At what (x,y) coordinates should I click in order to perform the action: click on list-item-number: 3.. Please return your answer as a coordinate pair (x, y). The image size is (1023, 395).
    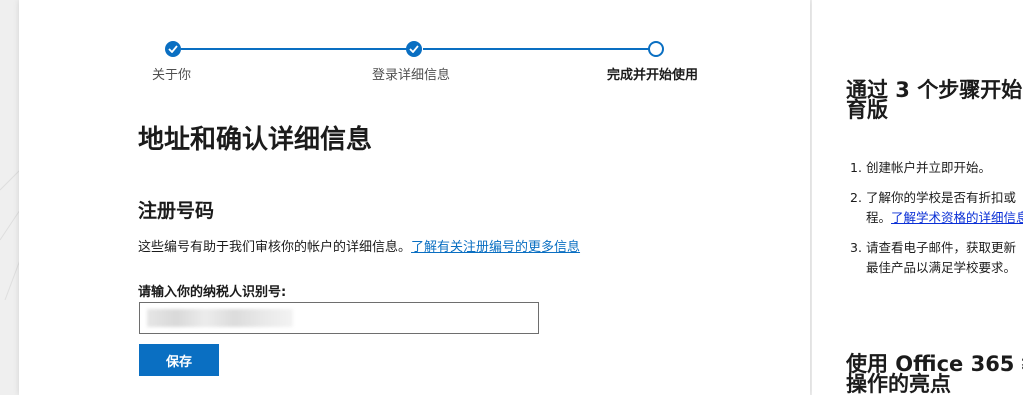
    Looking at the image, I should click on (856, 247).